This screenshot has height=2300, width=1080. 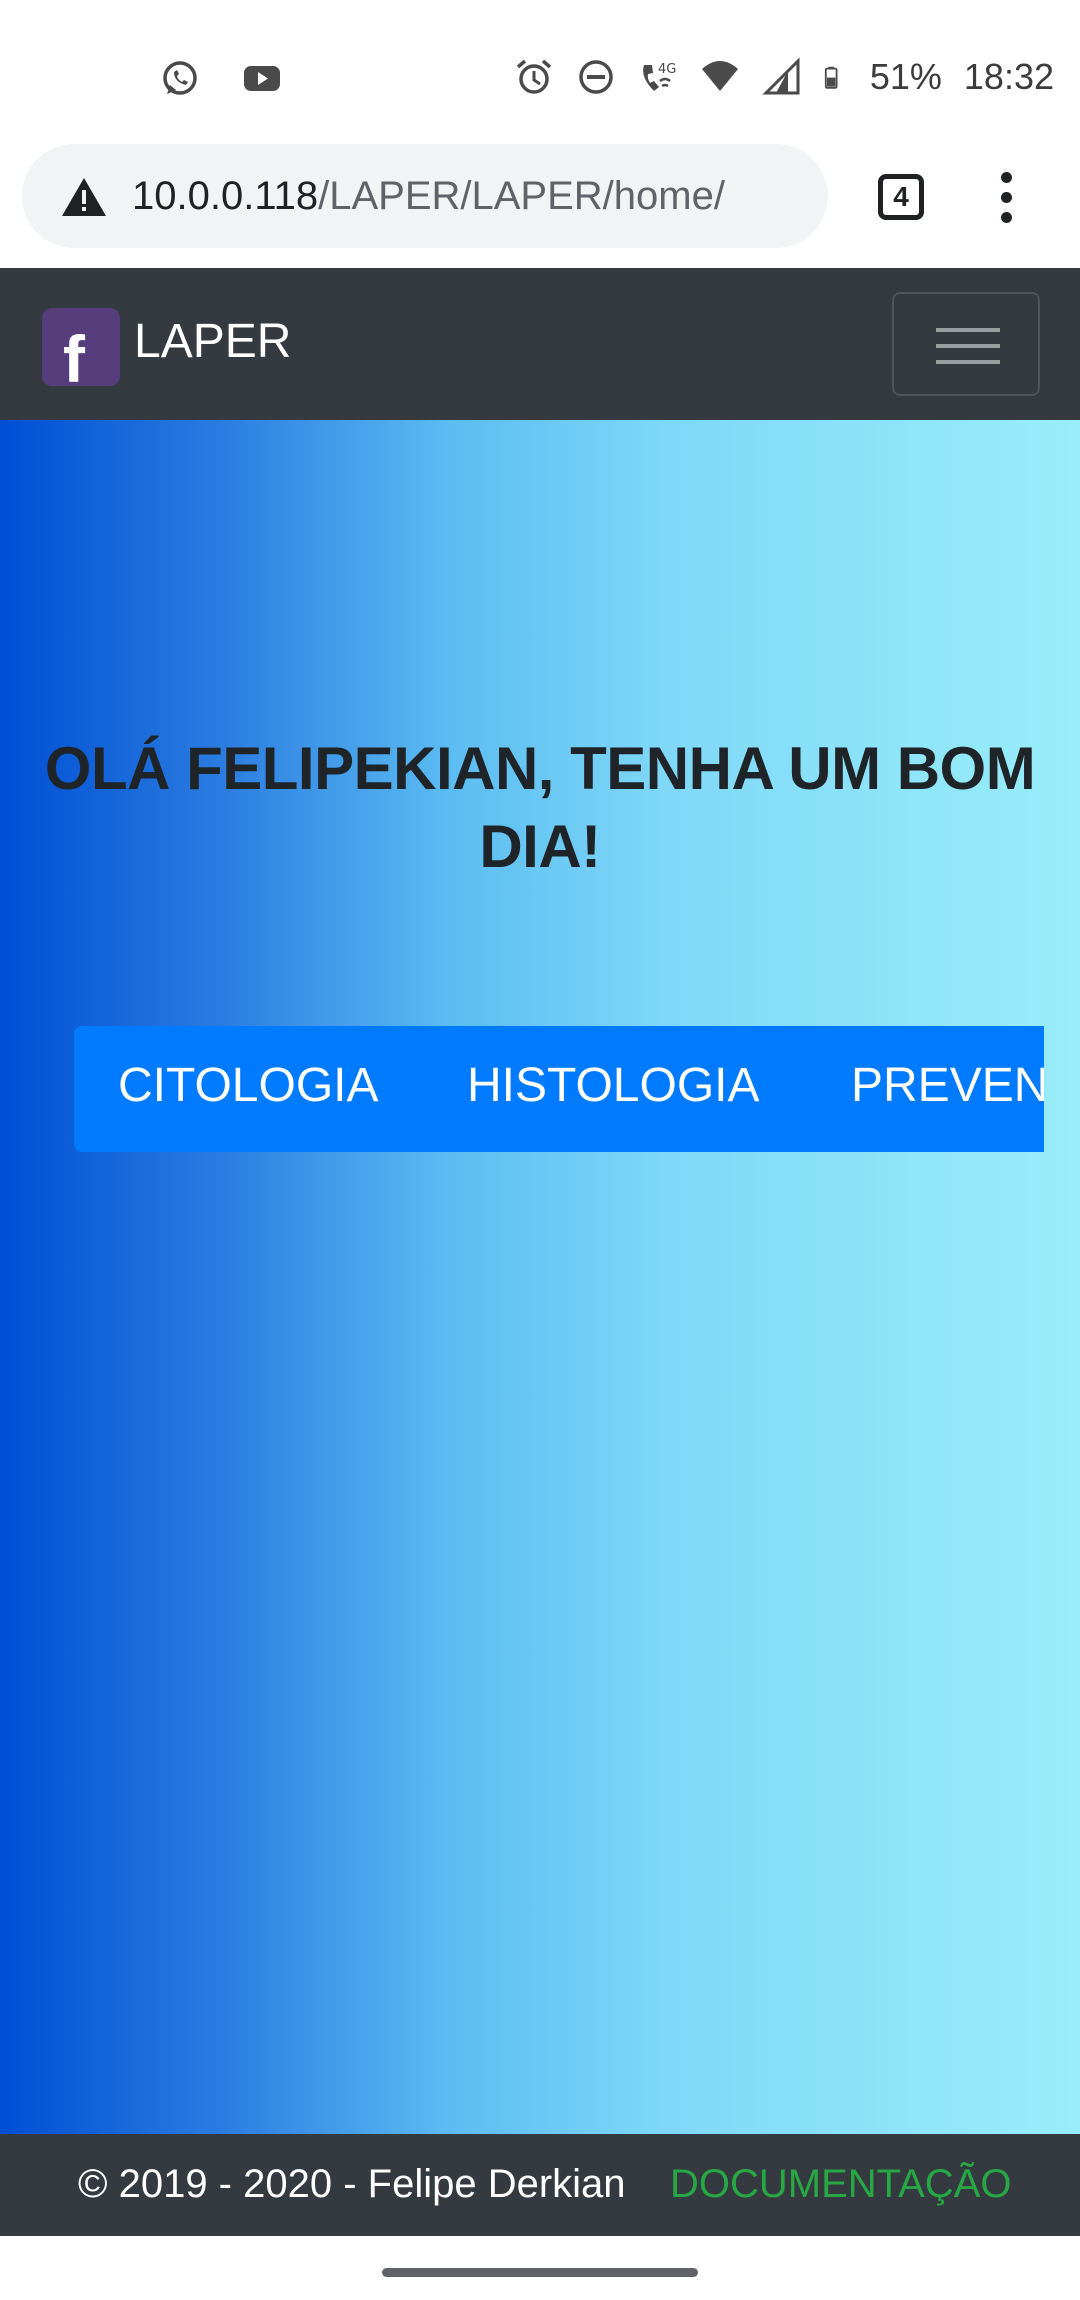 I want to click on alarm-icon, so click(x=533, y=76).